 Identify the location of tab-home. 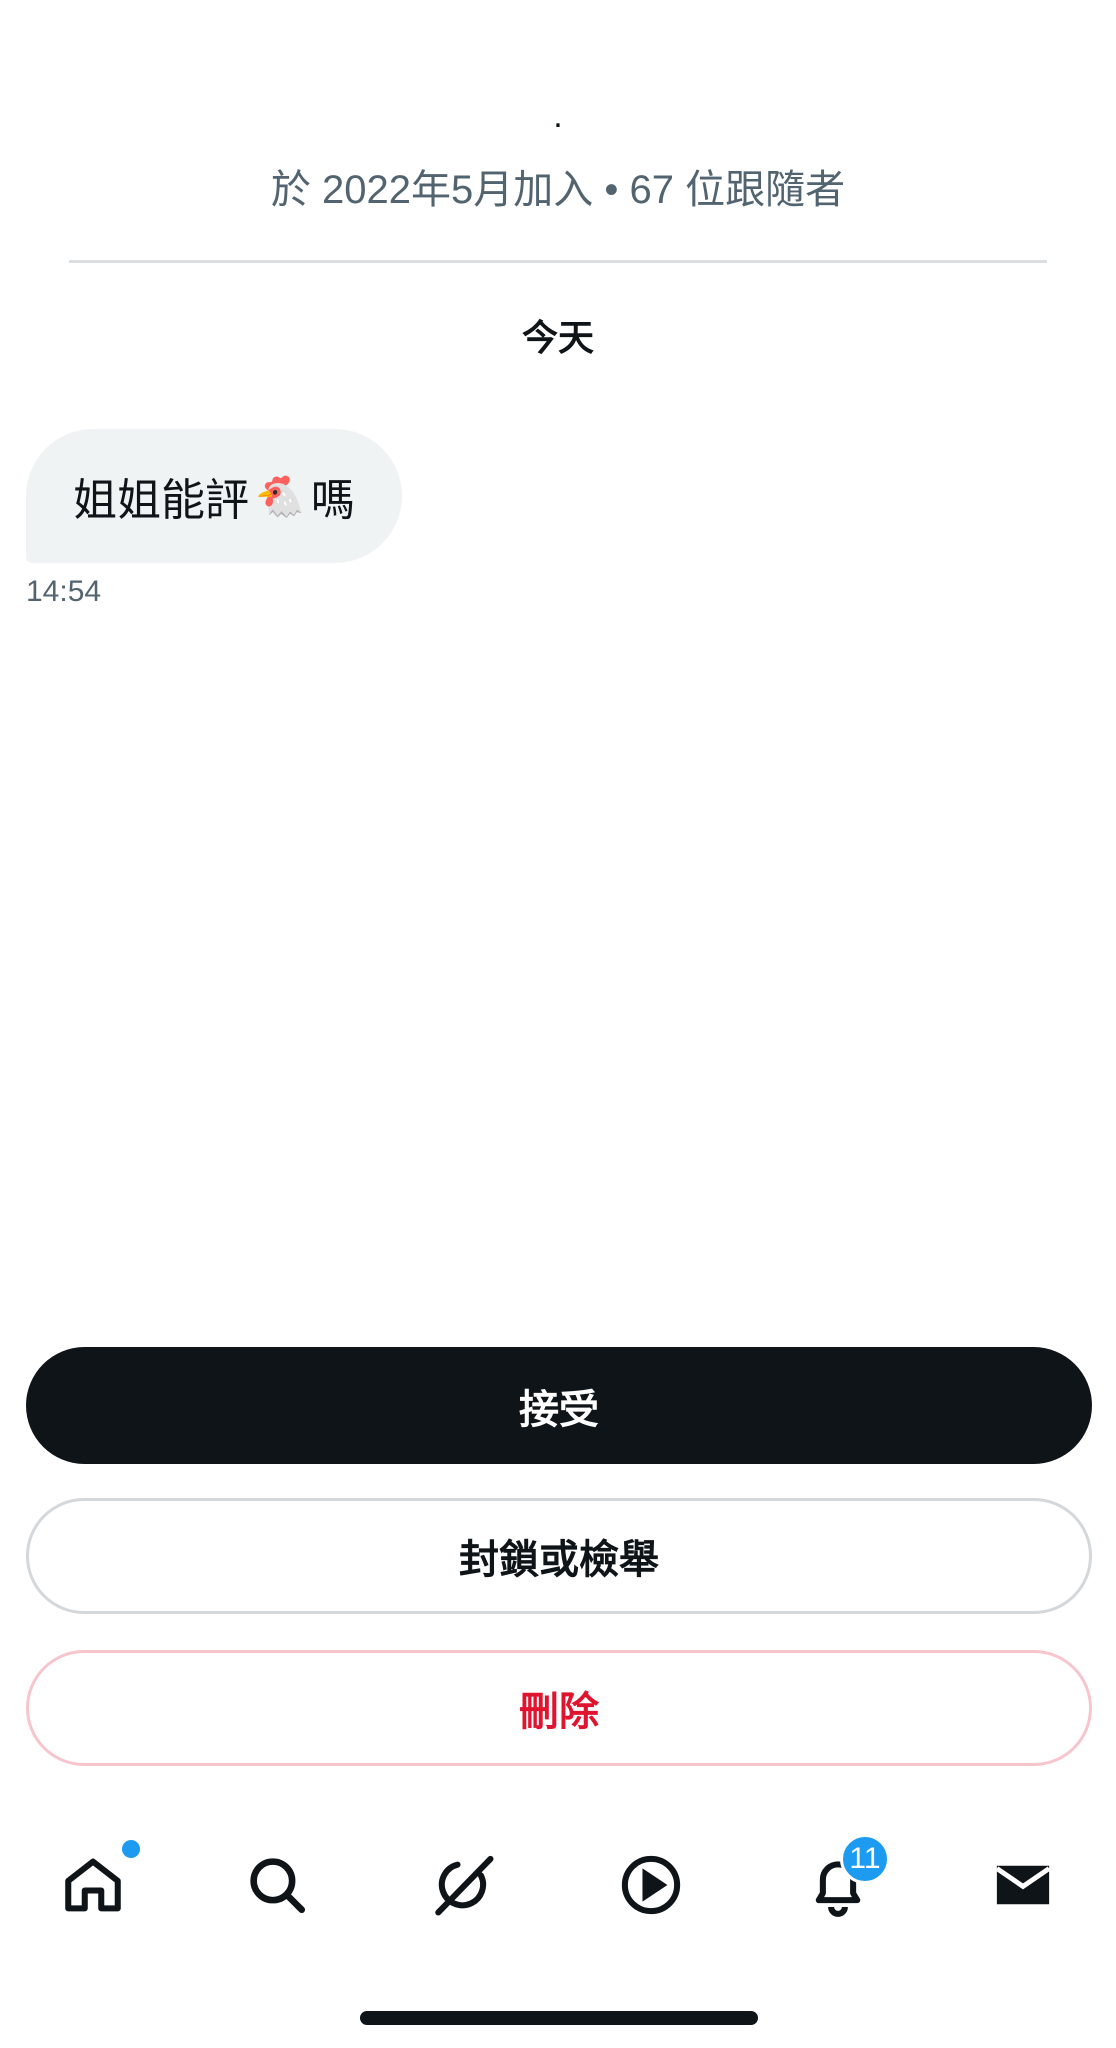
(93, 1885).